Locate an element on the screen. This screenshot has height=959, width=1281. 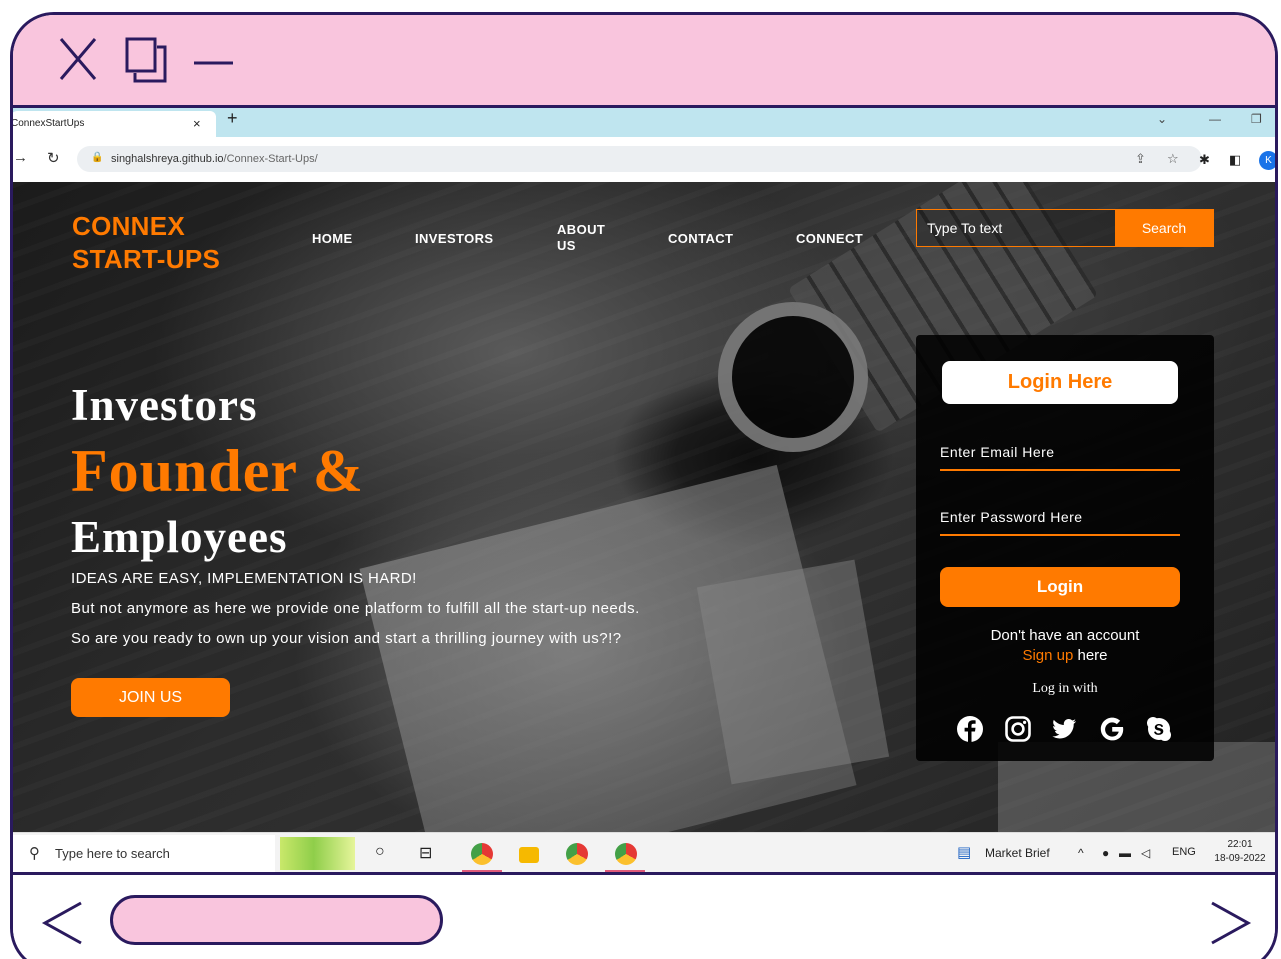
taskbar-clock: 22:01 18-09-2022 is located at coordinates (1240, 852).